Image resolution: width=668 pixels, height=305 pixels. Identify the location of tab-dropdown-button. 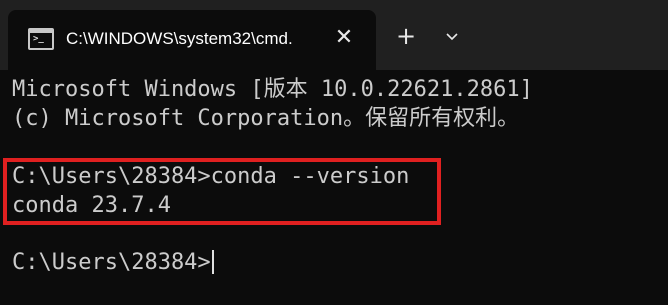
(452, 36).